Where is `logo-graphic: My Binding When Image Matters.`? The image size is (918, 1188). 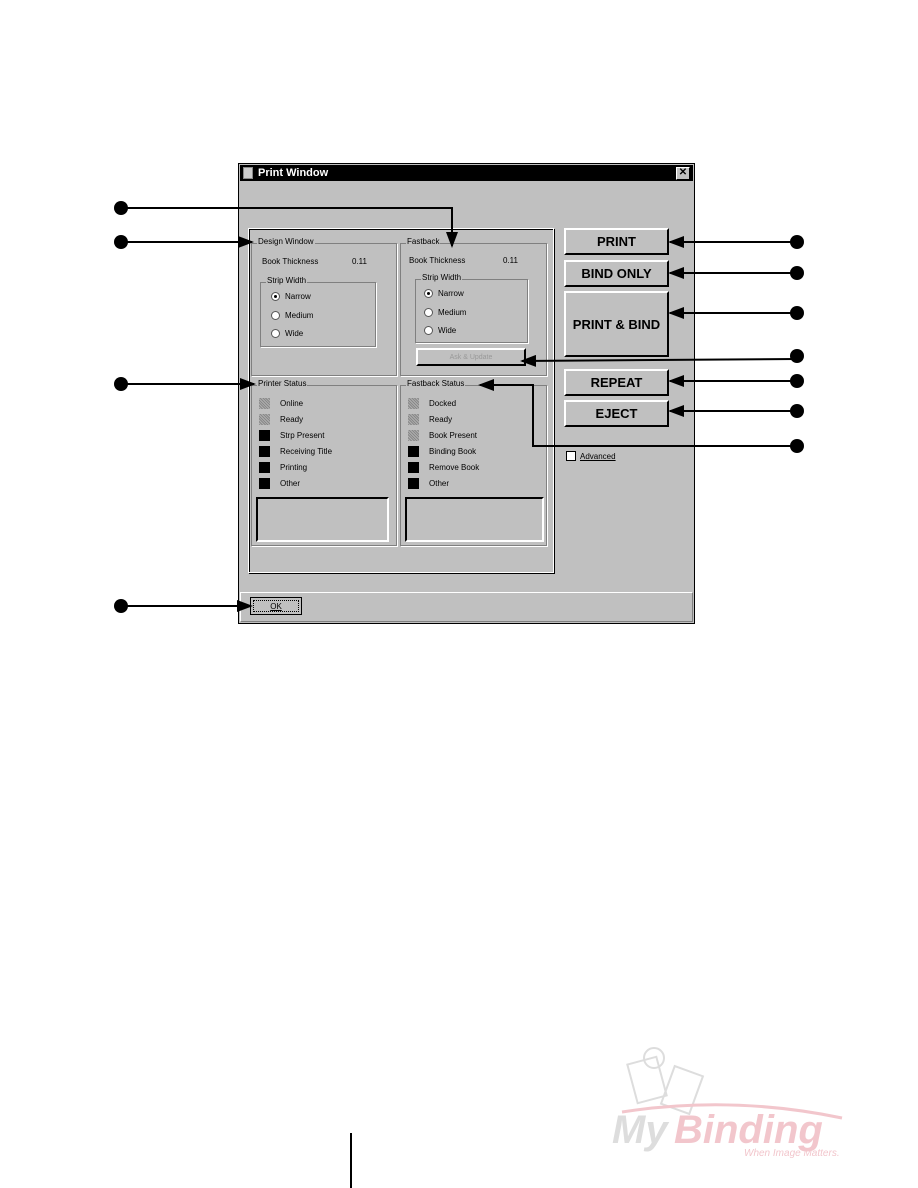
logo-graphic: My Binding When Image Matters. is located at coordinates (727, 1103).